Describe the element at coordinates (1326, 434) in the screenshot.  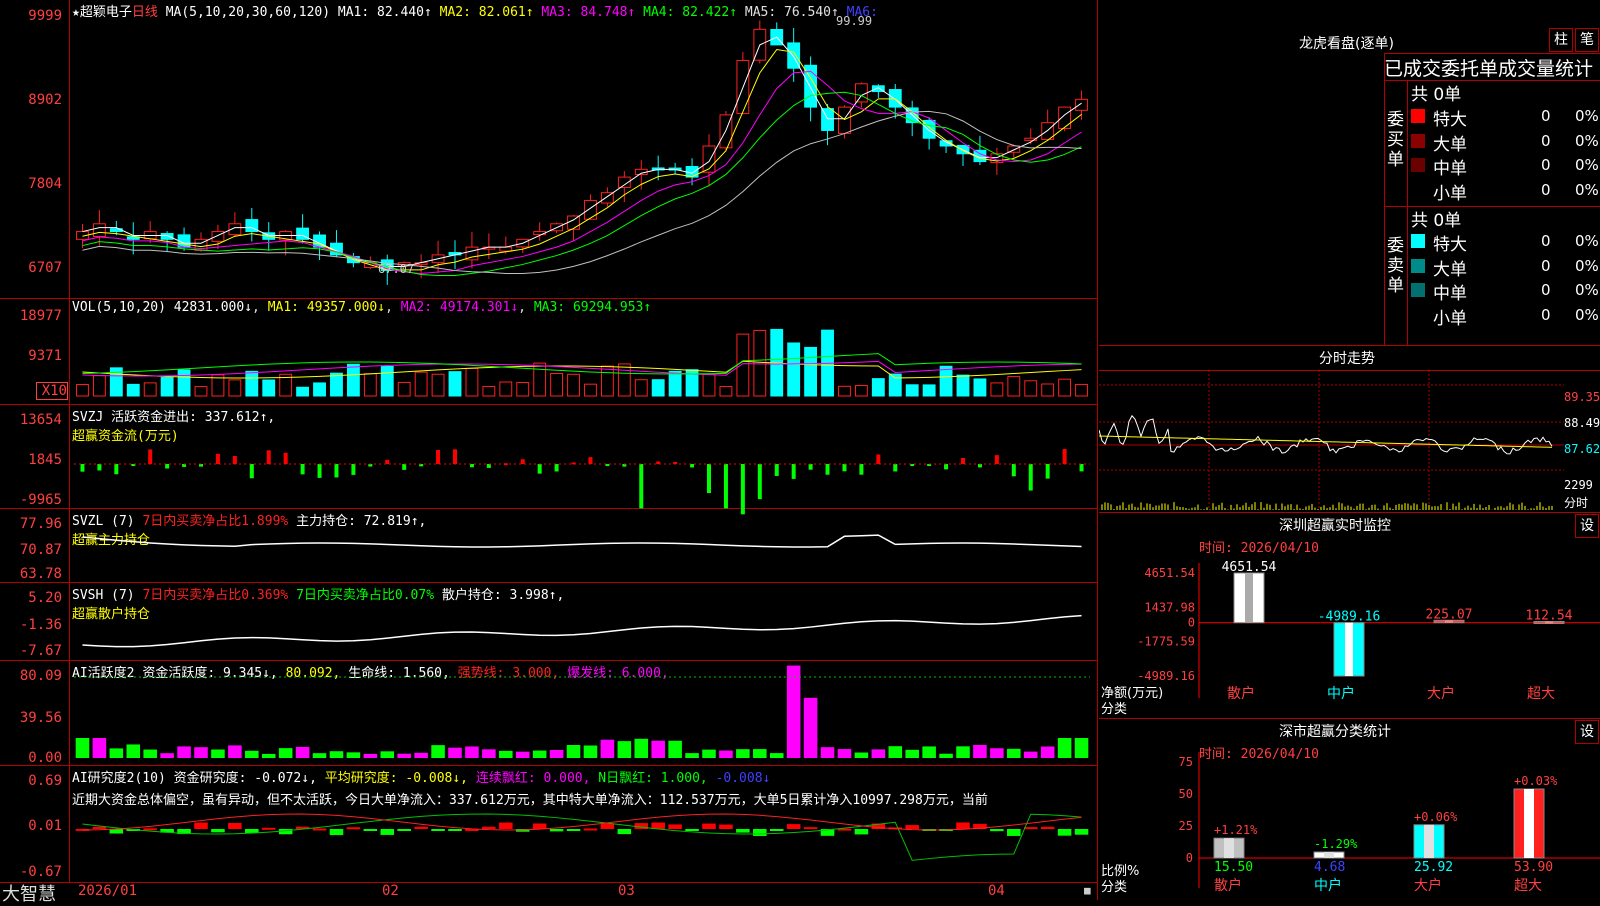
I see `fenshi-price-line` at that location.